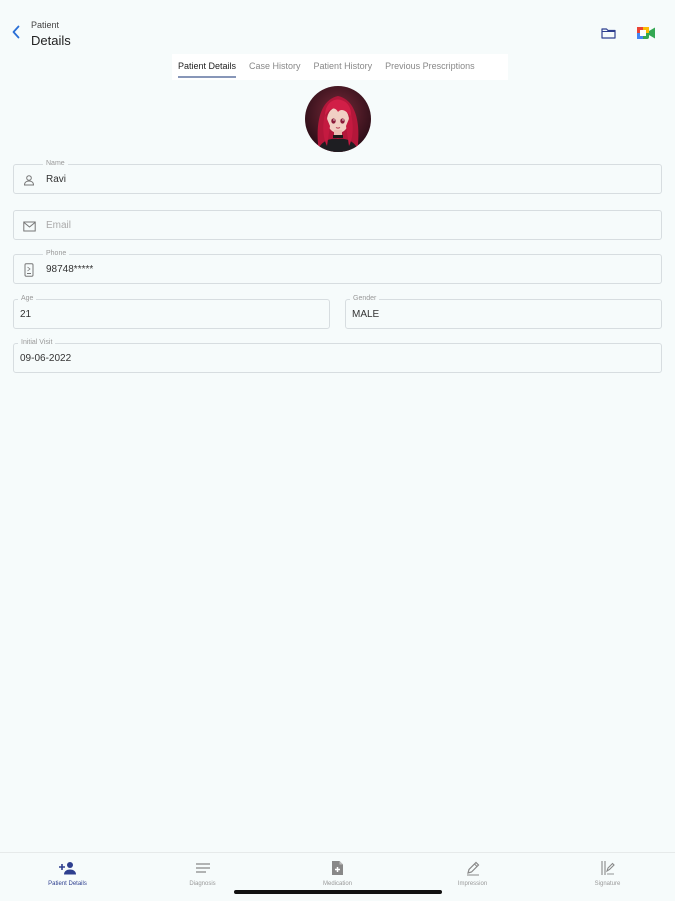 The image size is (675, 901). Describe the element at coordinates (473, 868) in the screenshot. I see `pen-icon` at that location.